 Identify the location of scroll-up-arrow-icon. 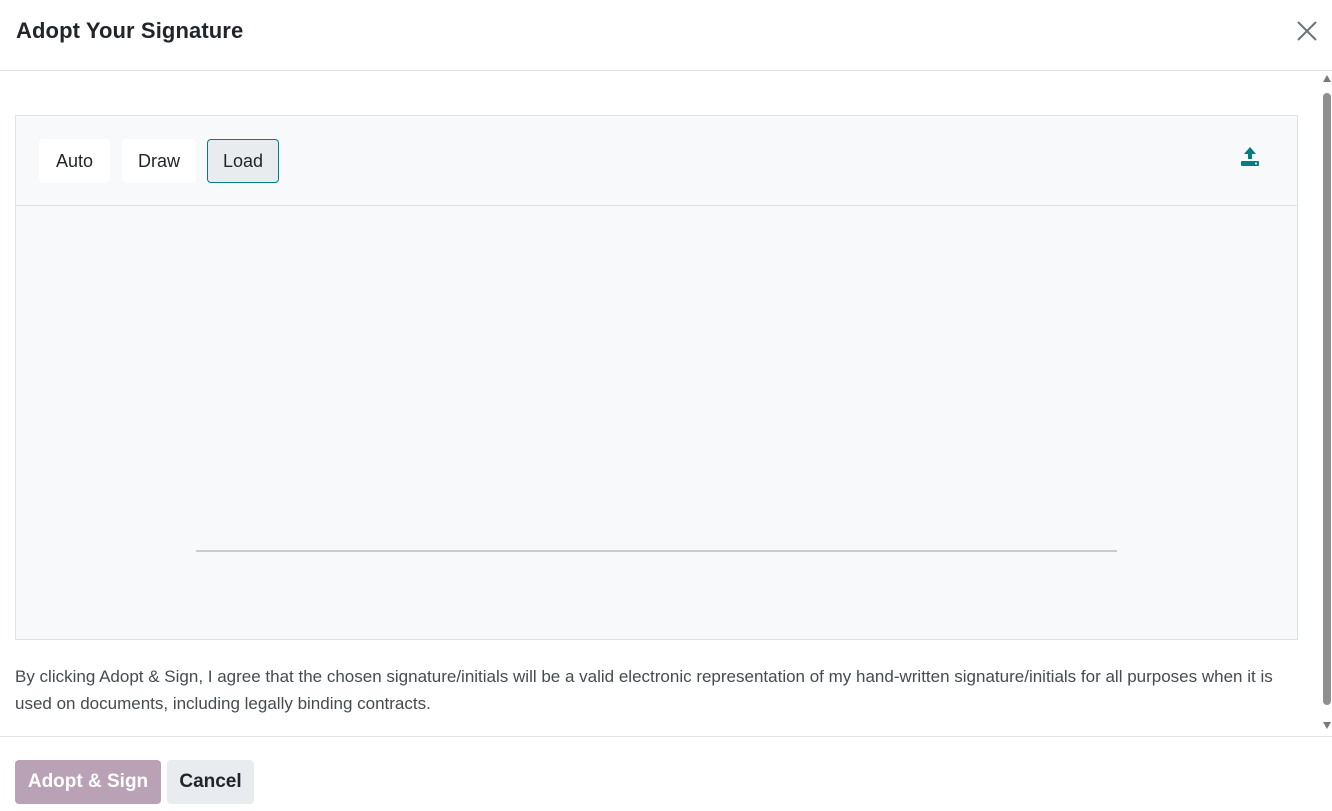
(1327, 78).